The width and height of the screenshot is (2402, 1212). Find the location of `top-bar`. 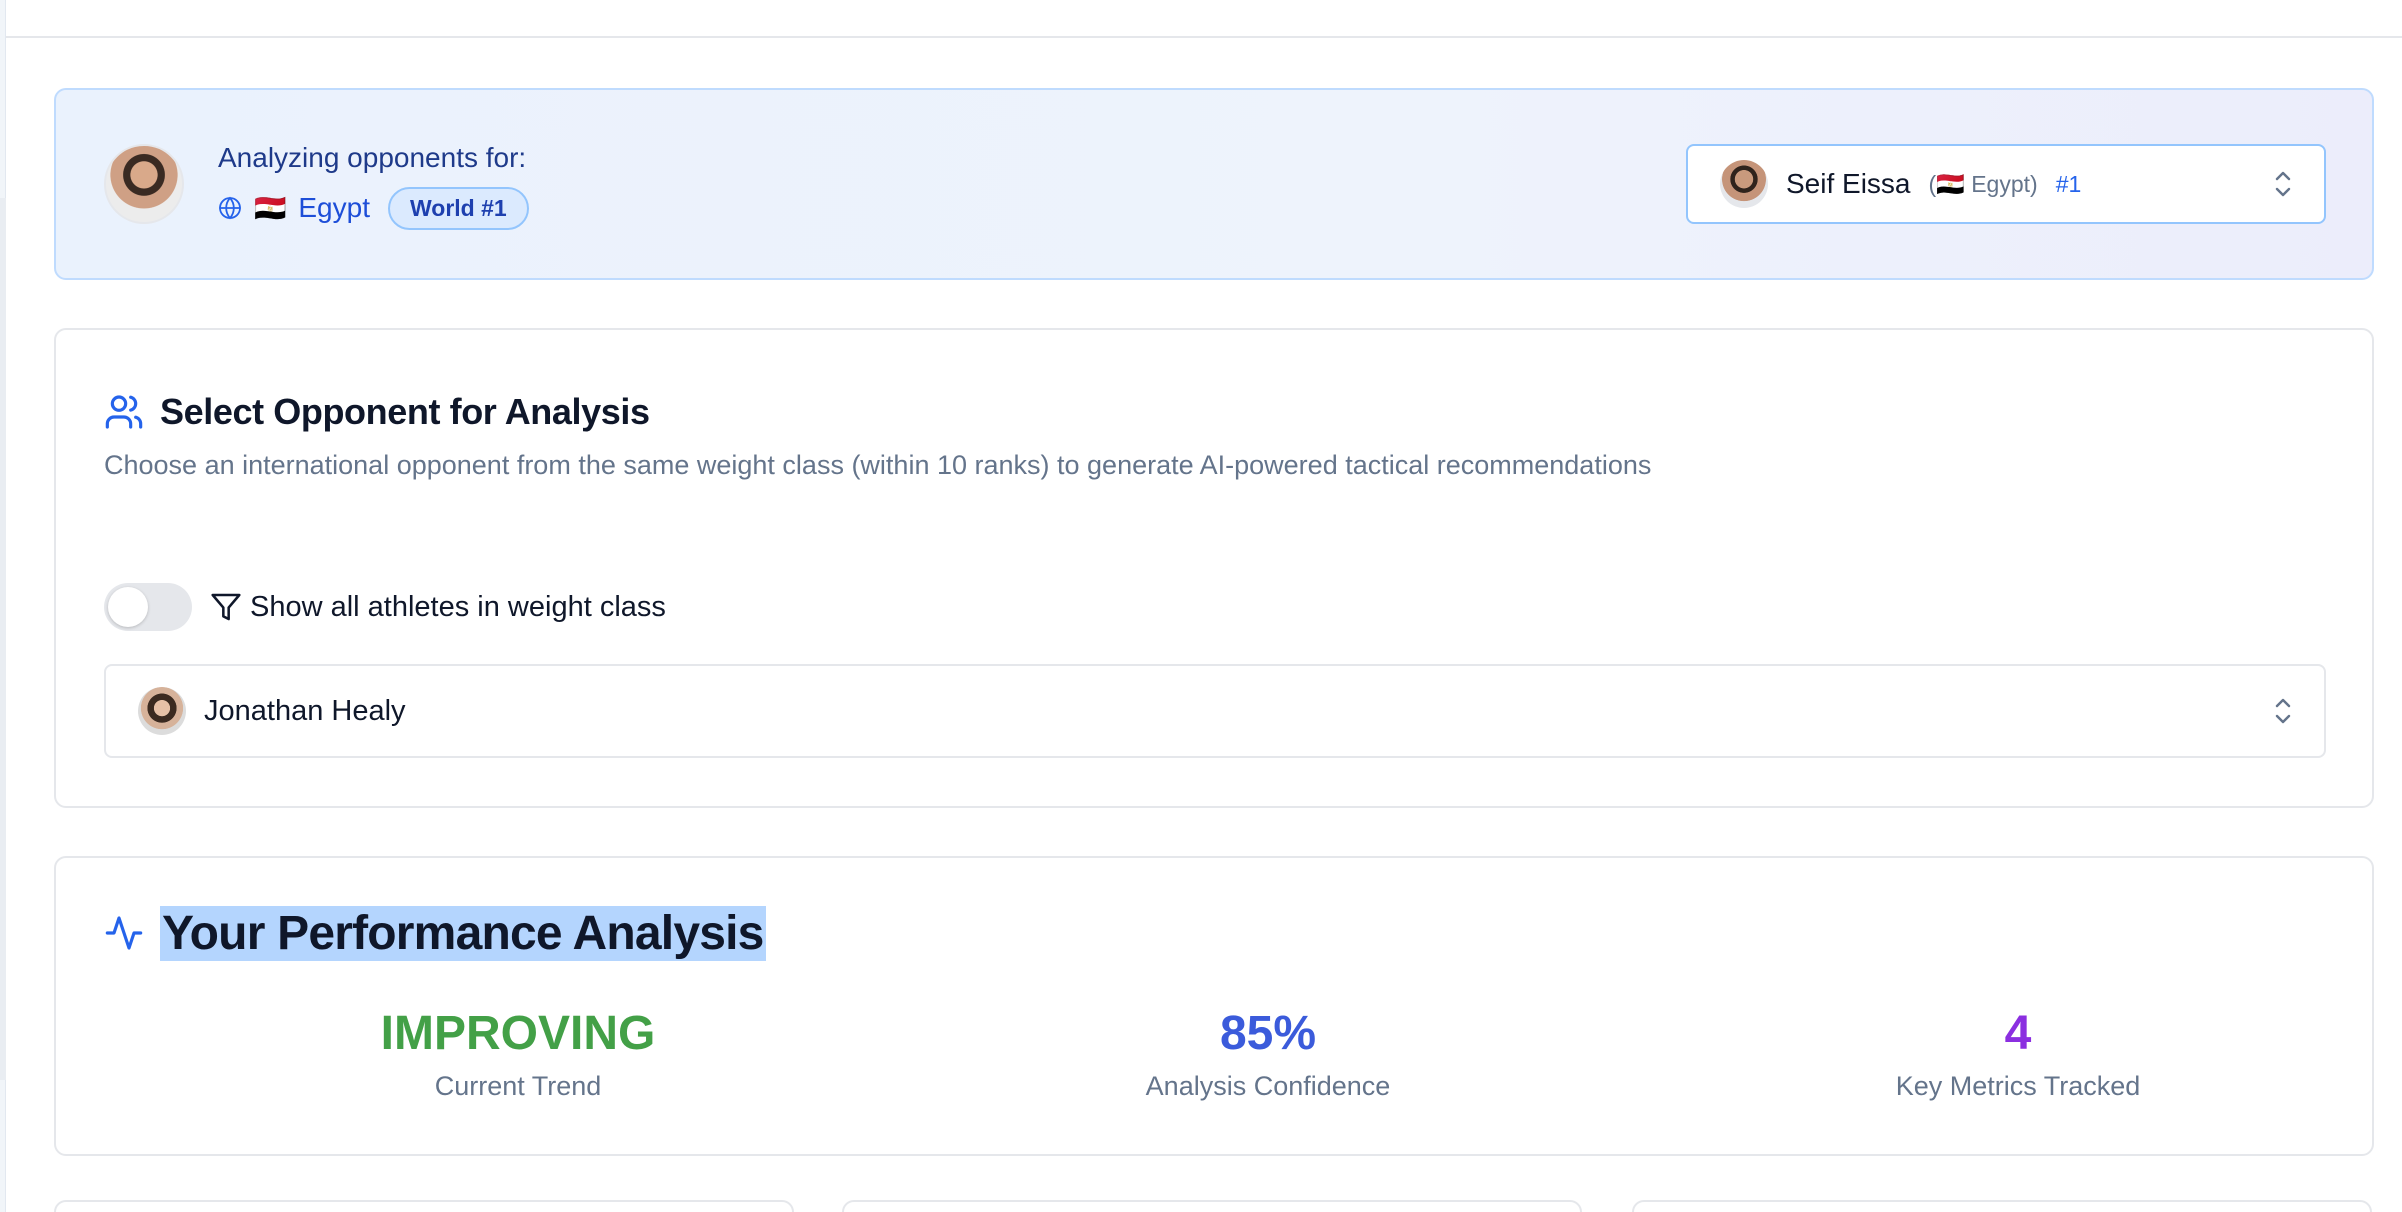

top-bar is located at coordinates (1204, 19).